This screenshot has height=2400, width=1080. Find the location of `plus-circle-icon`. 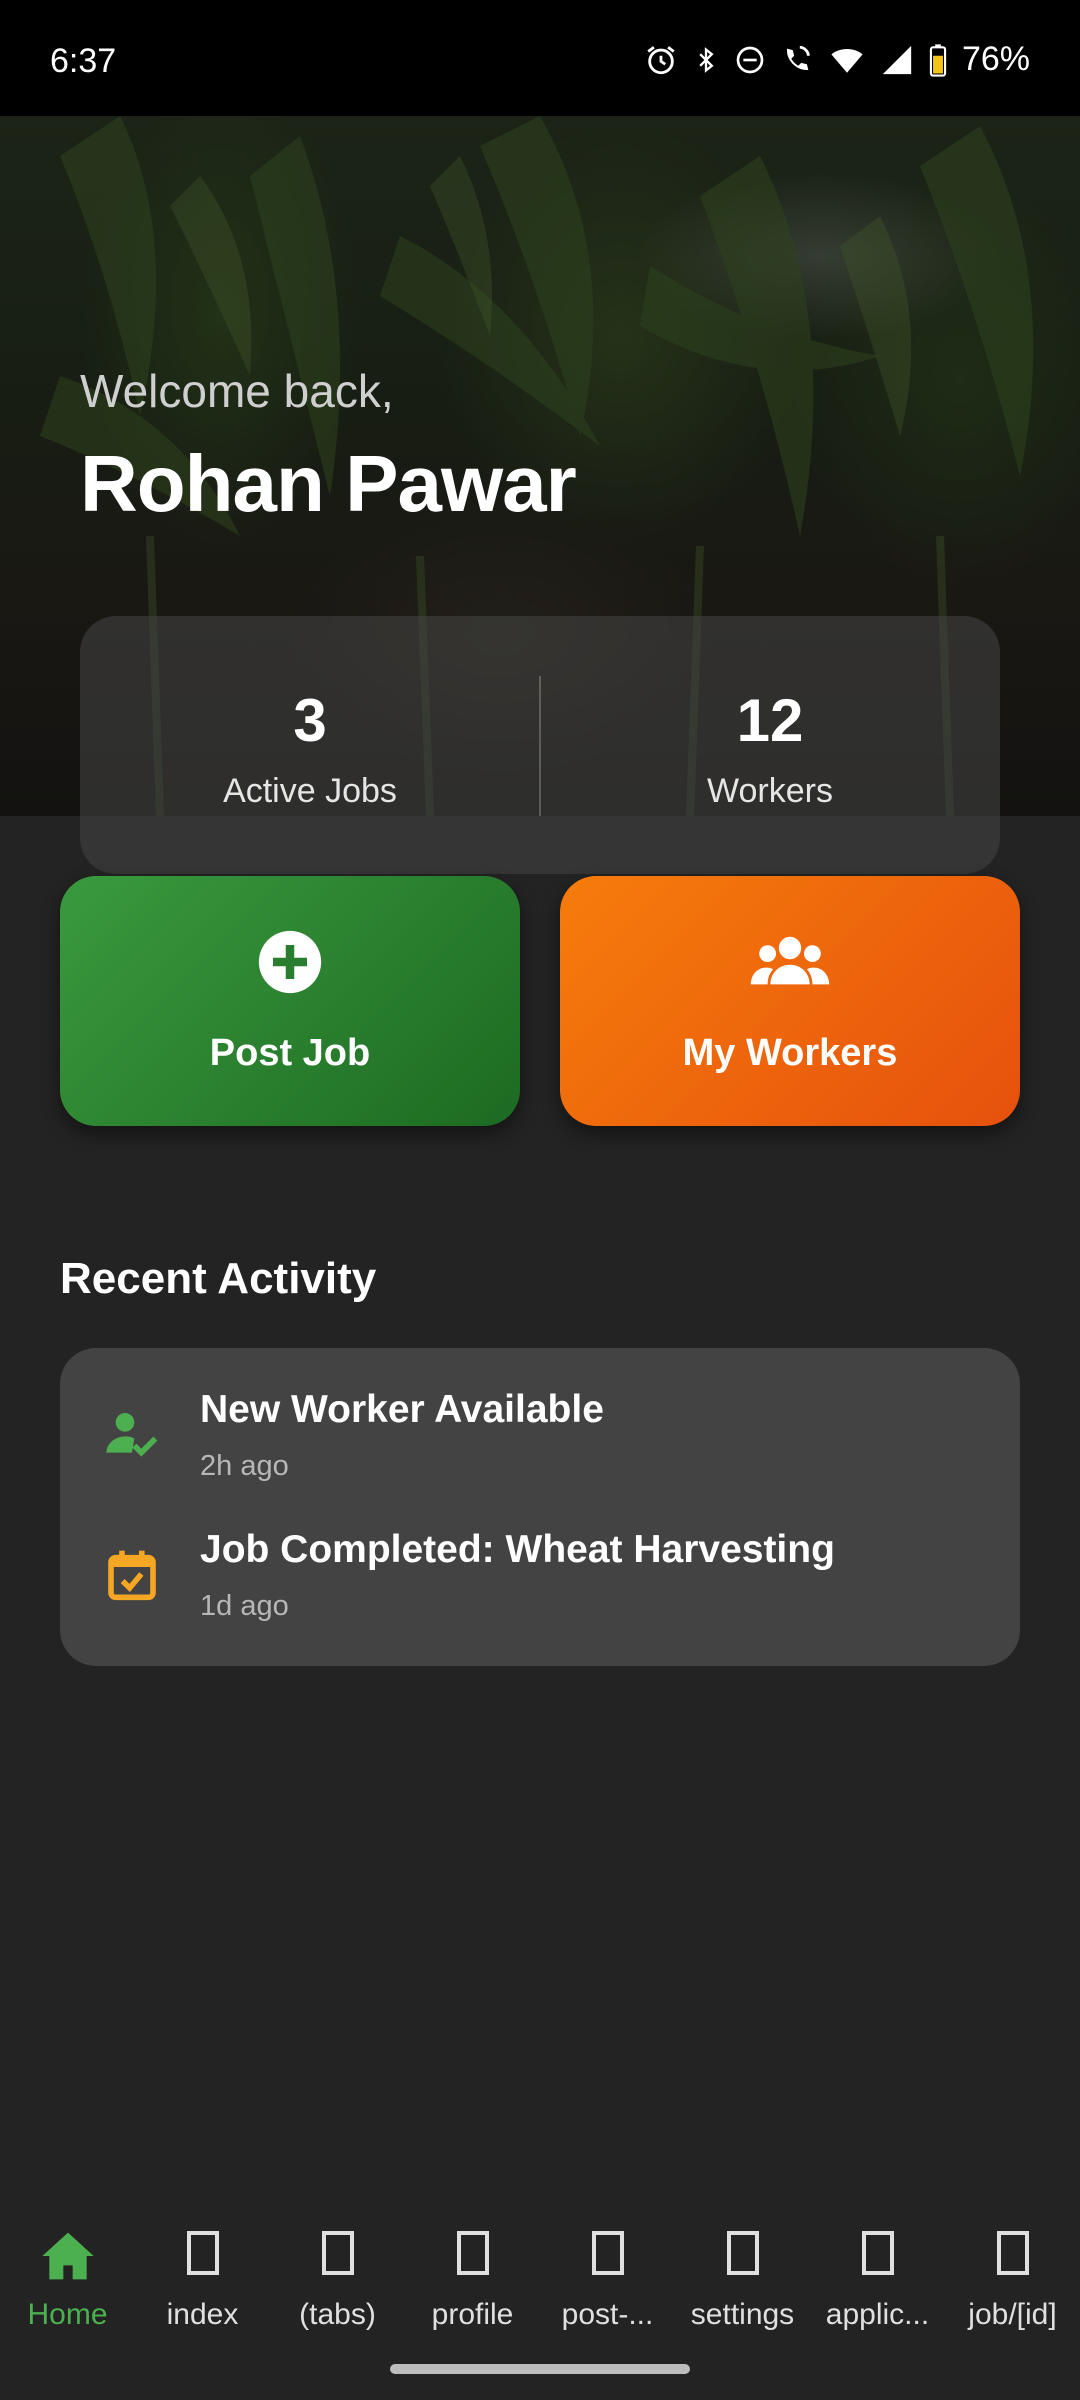

plus-circle-icon is located at coordinates (290, 962).